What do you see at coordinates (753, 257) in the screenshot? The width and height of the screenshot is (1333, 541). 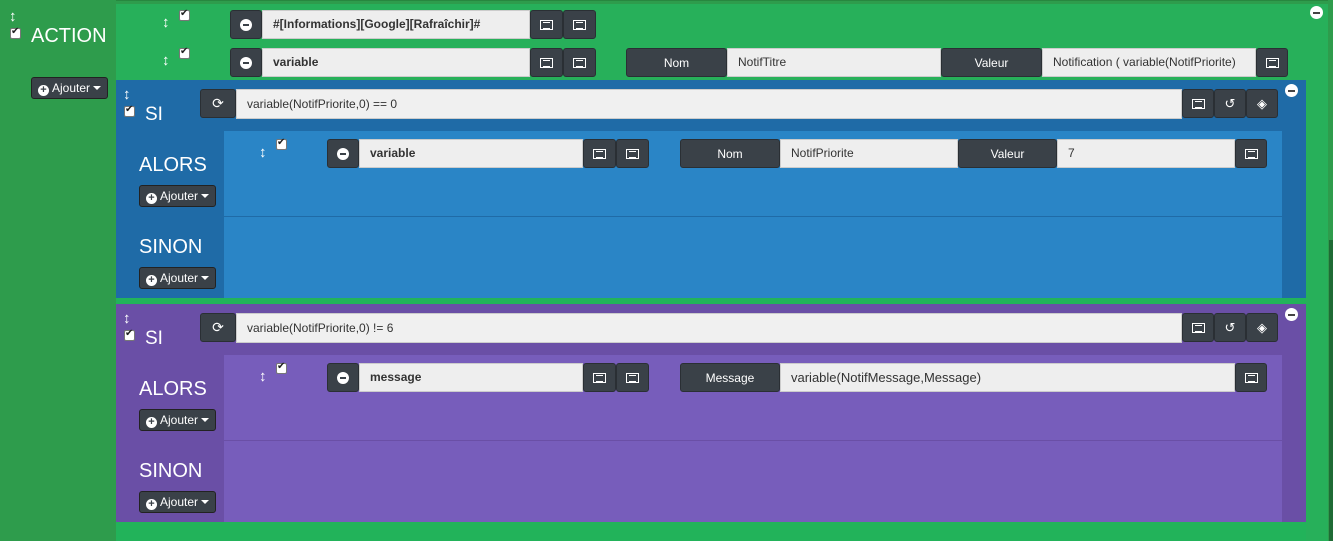 I see `sinon-zone` at bounding box center [753, 257].